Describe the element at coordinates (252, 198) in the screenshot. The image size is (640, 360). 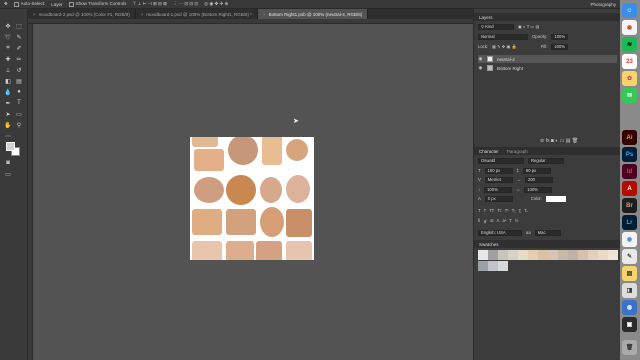
I see `document-canvas` at that location.